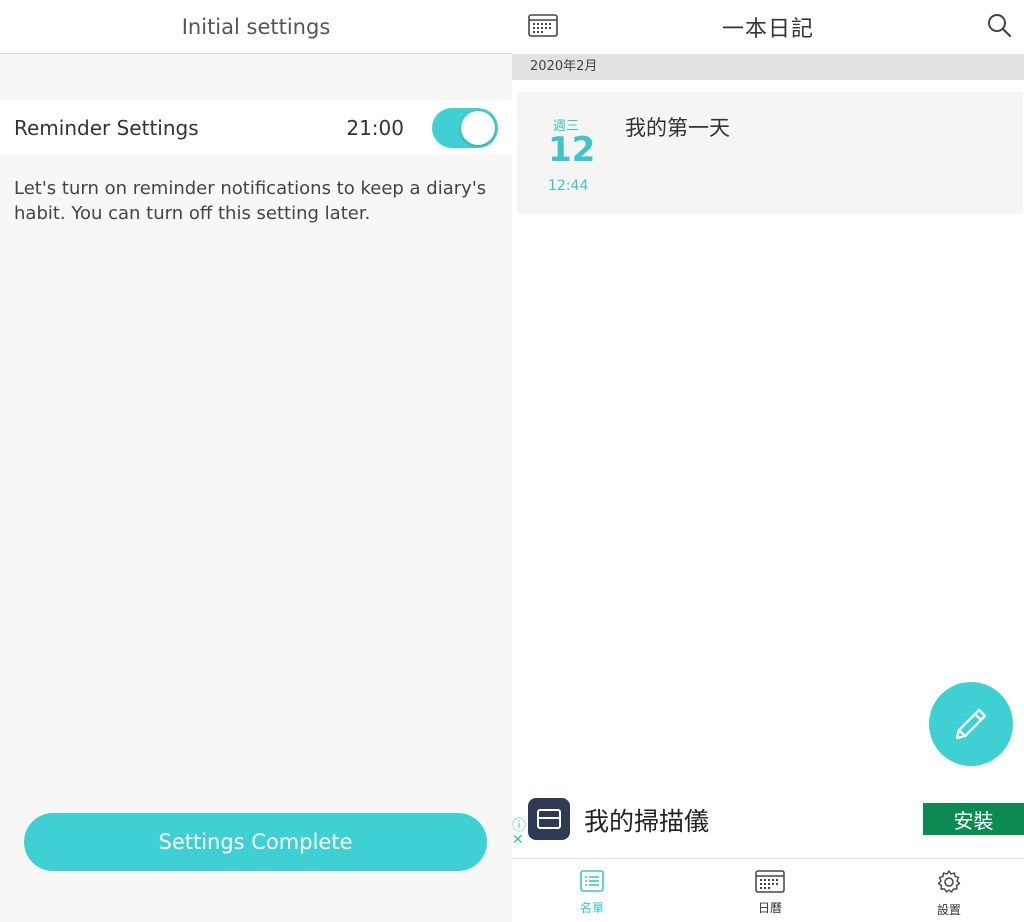 The image size is (1024, 922). I want to click on reminder-settings-row: Reminder Settings 21:00, so click(256, 127).